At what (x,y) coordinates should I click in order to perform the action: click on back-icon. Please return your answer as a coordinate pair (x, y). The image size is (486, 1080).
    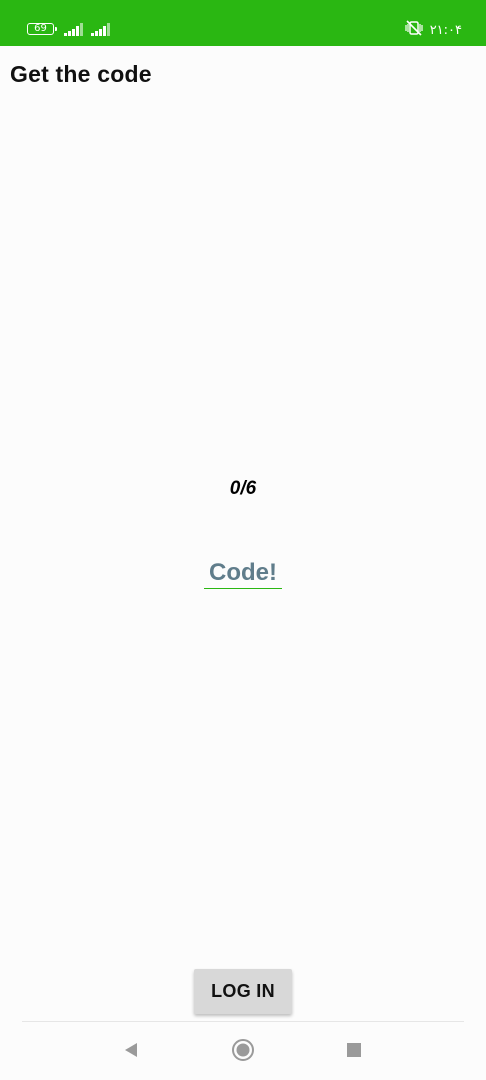
    Looking at the image, I should click on (131, 1050).